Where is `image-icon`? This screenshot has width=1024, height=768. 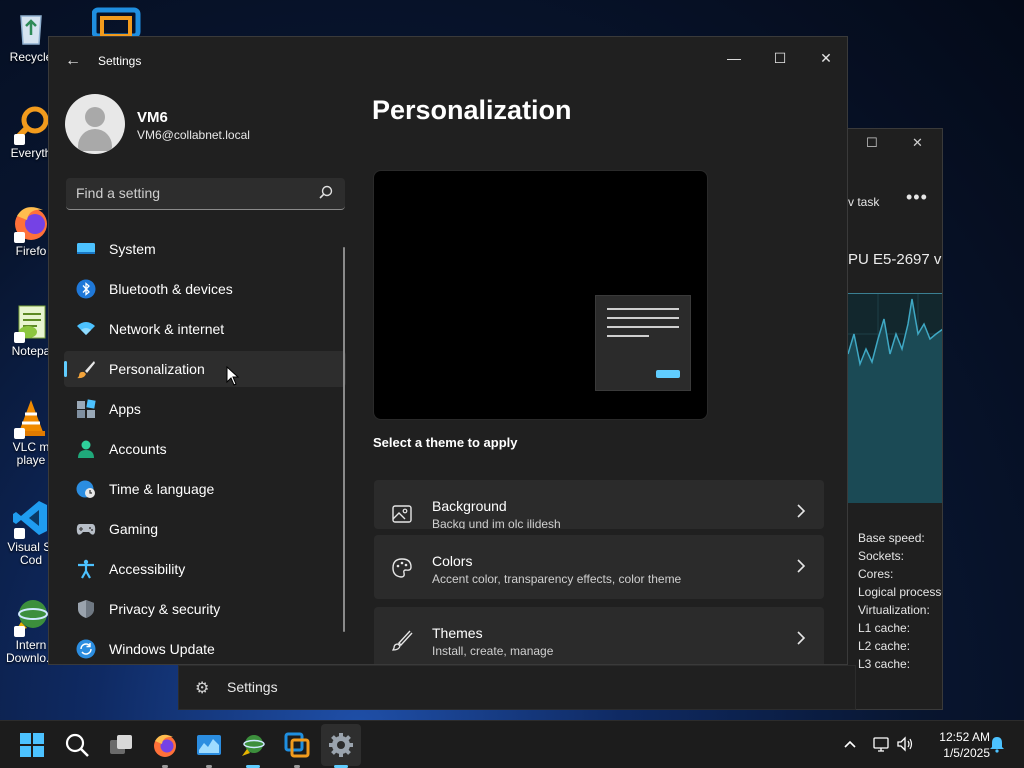
image-icon is located at coordinates (402, 514).